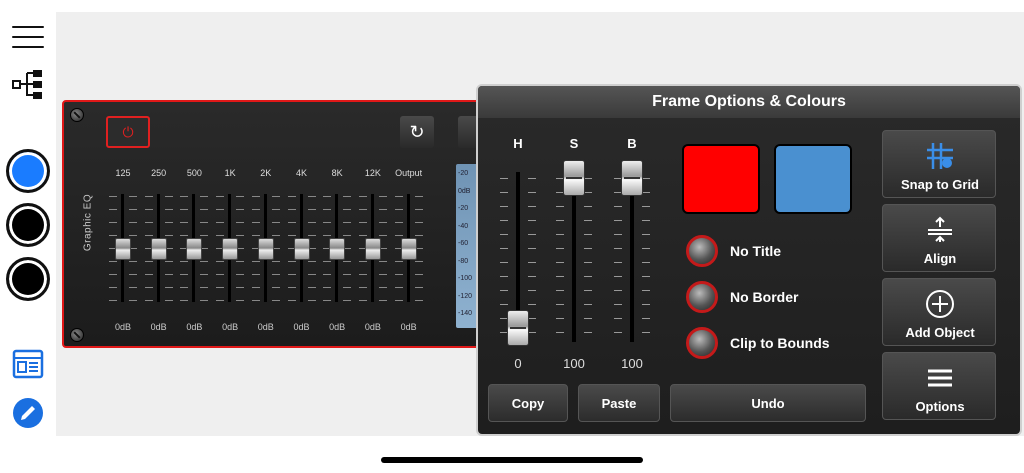 This screenshot has height=473, width=1024. I want to click on eq-band-6: 8K 0dB, so click(337, 253).